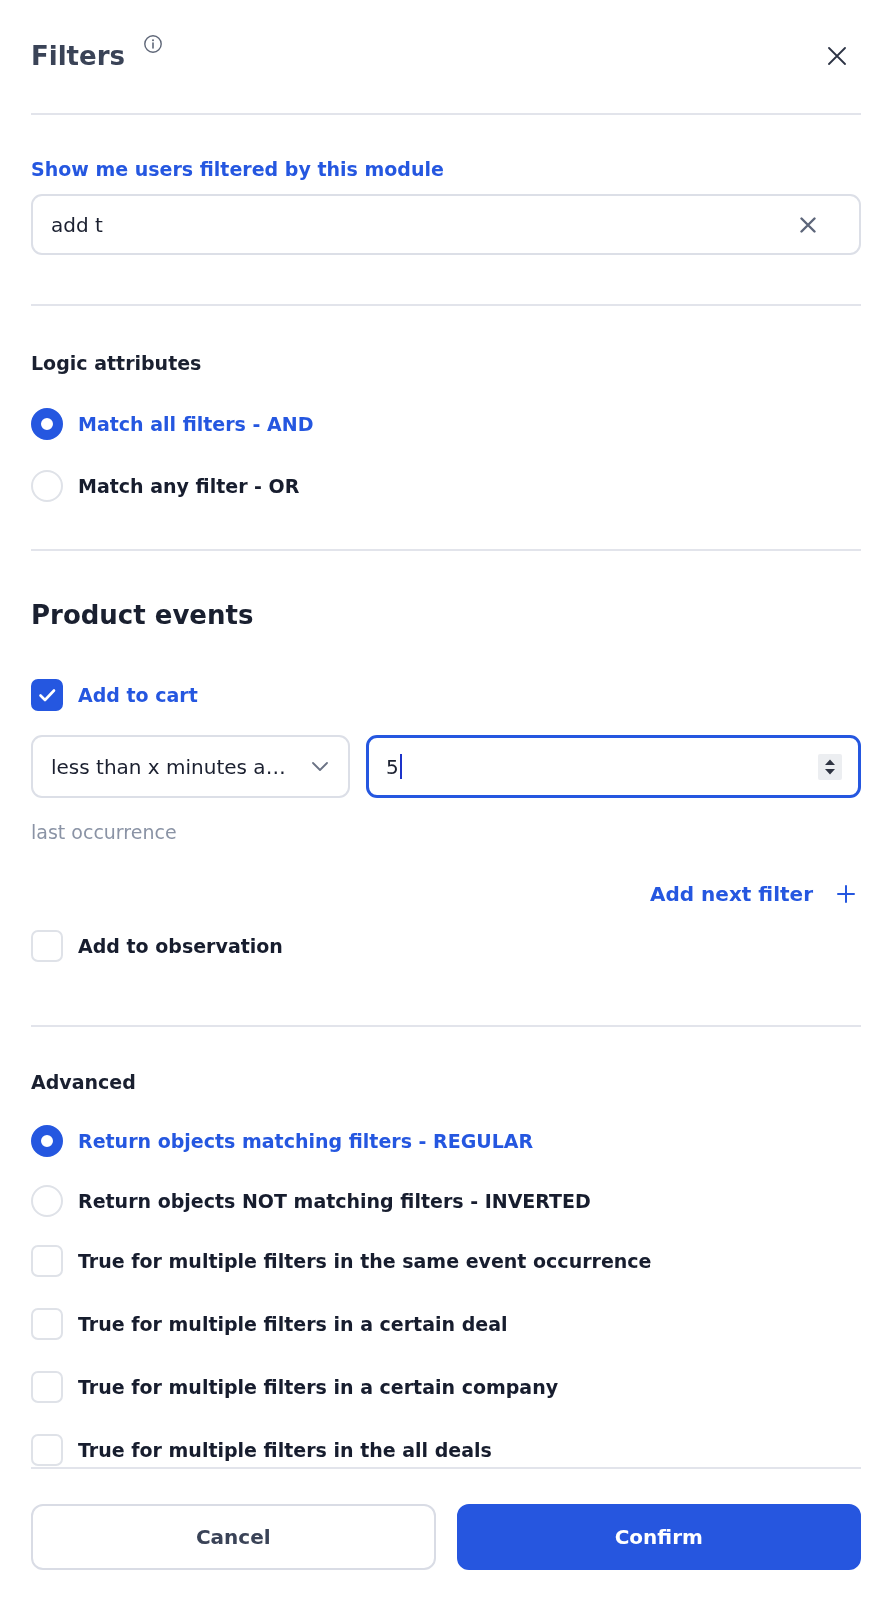 The image size is (895, 1600). Describe the element at coordinates (830, 766) in the screenshot. I see `stepper-icon` at that location.